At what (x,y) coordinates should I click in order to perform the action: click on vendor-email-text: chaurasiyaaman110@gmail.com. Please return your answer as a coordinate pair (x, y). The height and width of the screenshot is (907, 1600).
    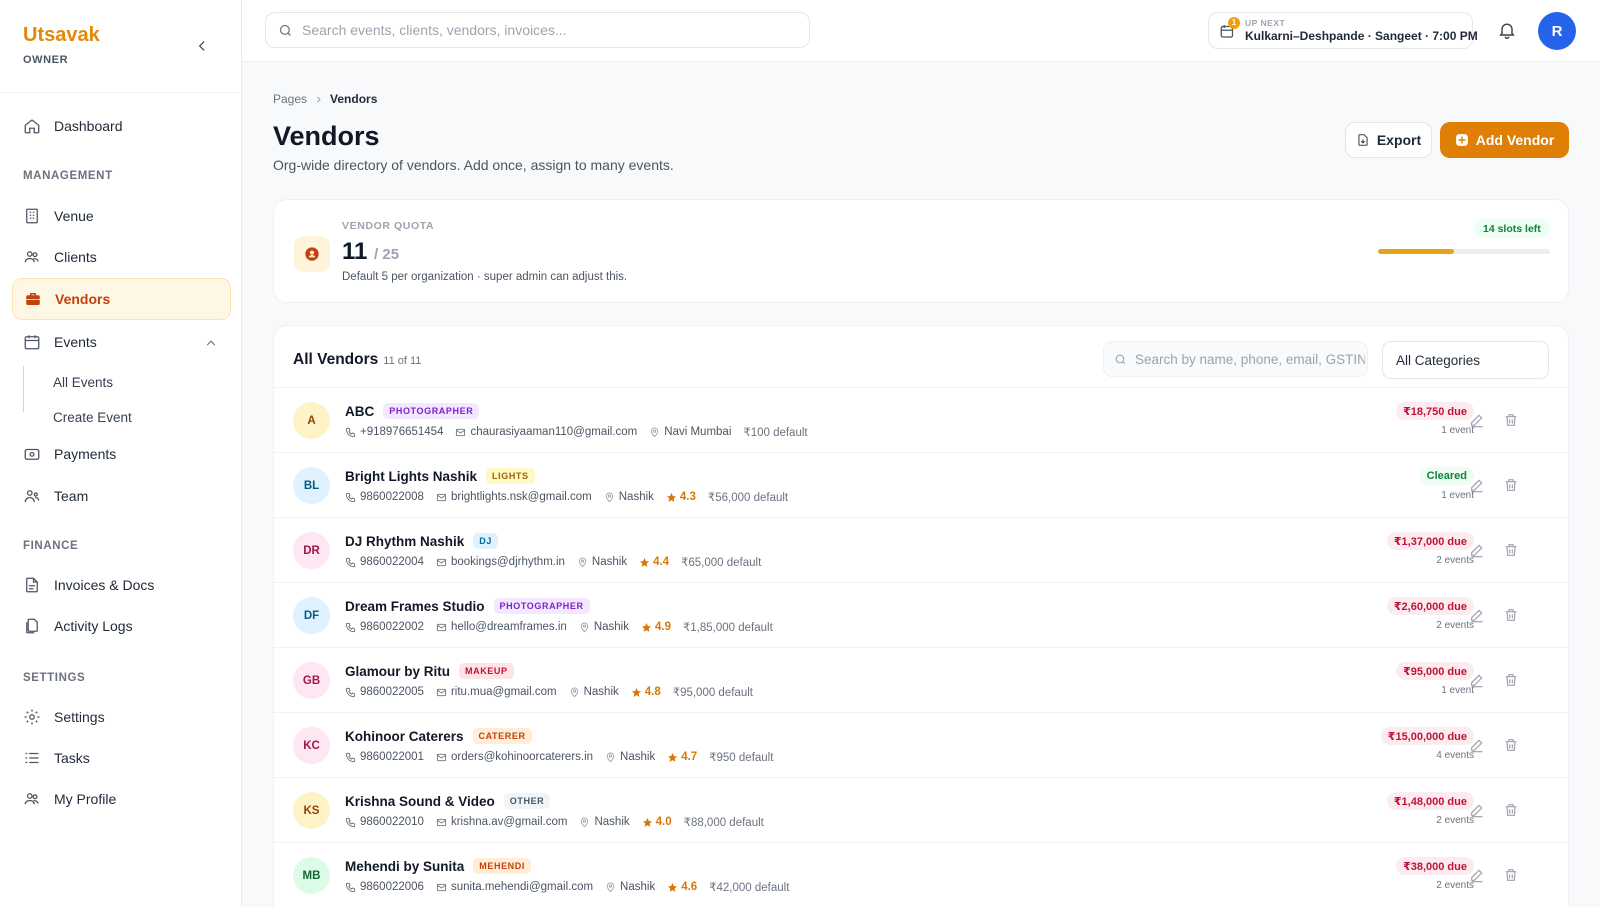
    Looking at the image, I should click on (554, 432).